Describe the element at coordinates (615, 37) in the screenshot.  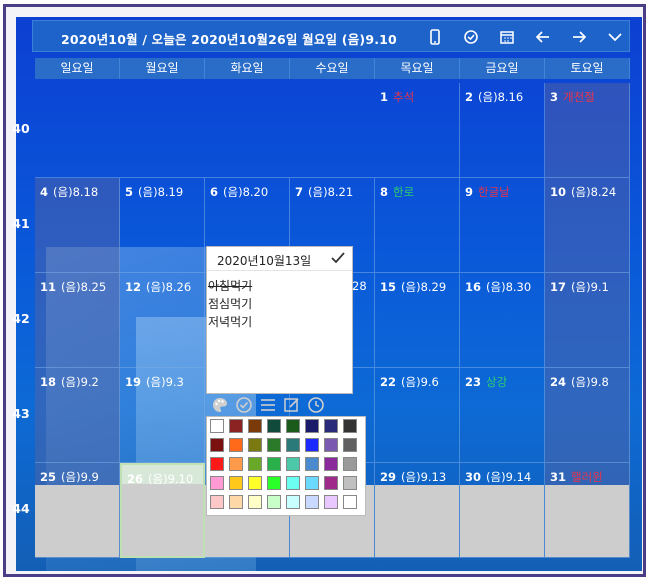
I see `chevron-down-icon` at that location.